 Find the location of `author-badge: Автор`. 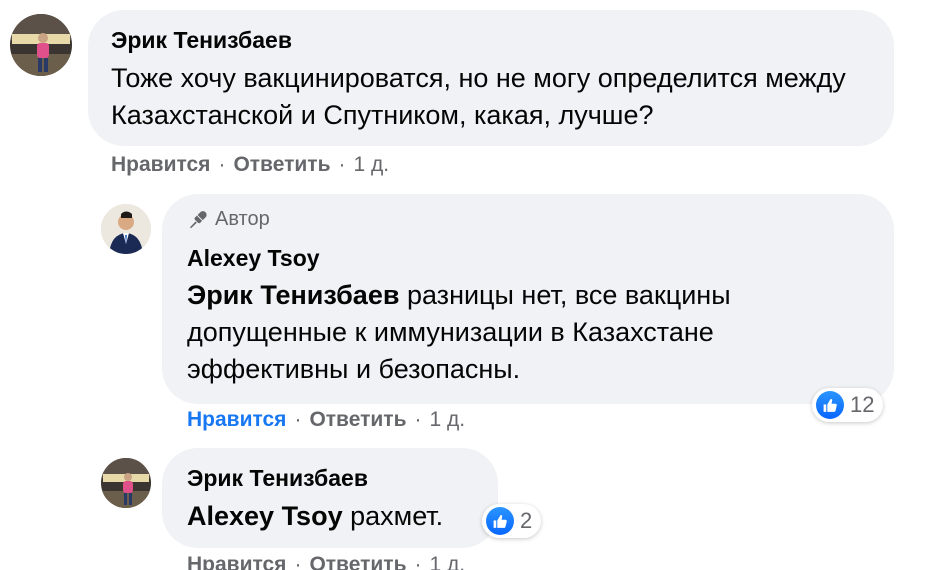

author-badge: Автор is located at coordinates (228, 219).